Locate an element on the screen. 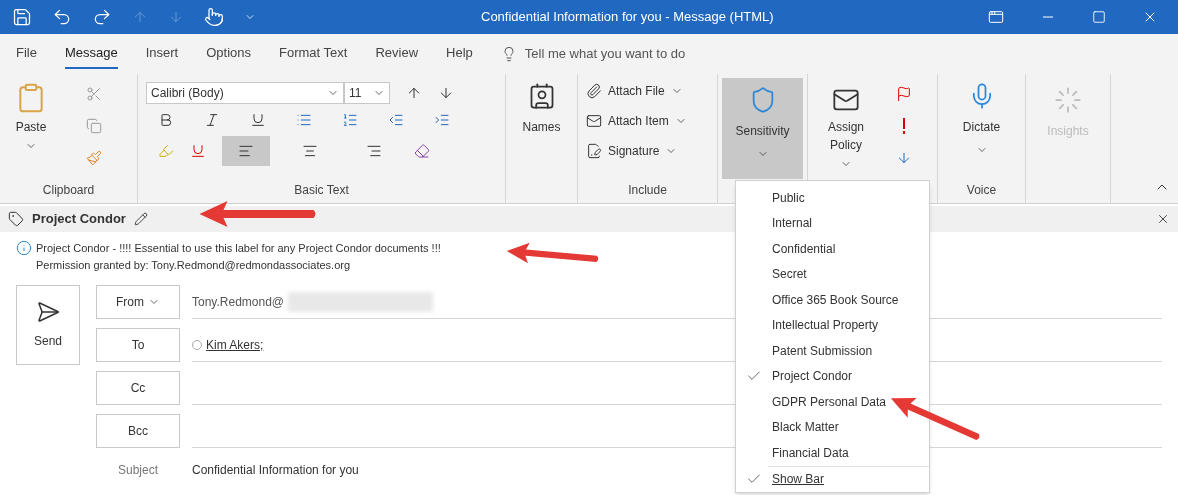 The image size is (1178, 495). bullets-icon is located at coordinates (304, 120).